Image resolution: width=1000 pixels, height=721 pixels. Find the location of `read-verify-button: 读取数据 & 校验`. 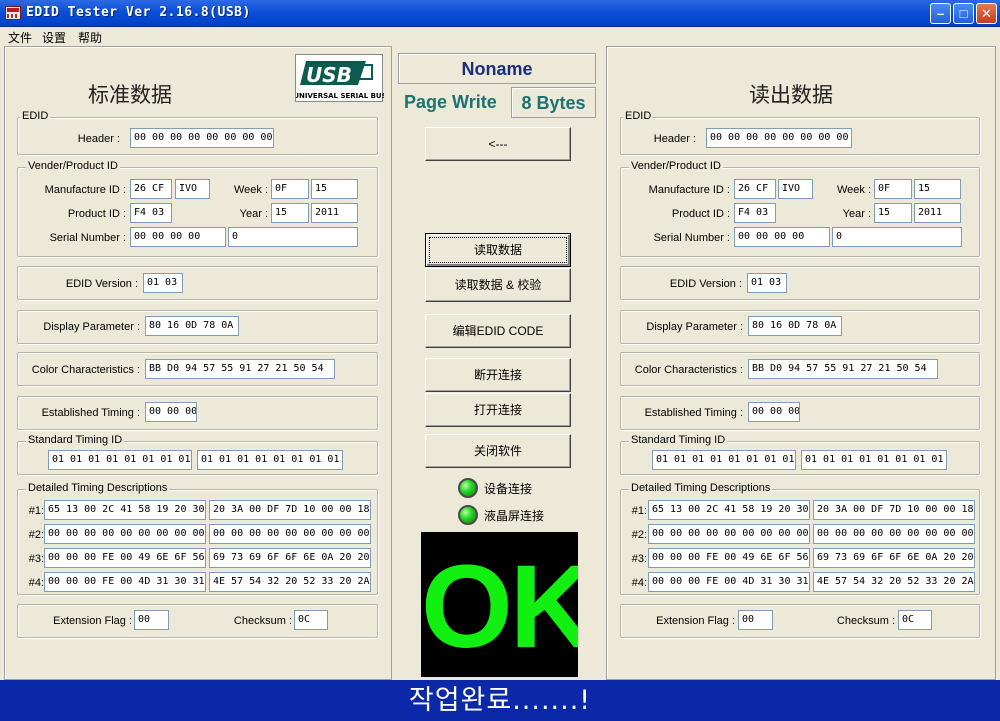

read-verify-button: 读取数据 & 校验 is located at coordinates (498, 285).